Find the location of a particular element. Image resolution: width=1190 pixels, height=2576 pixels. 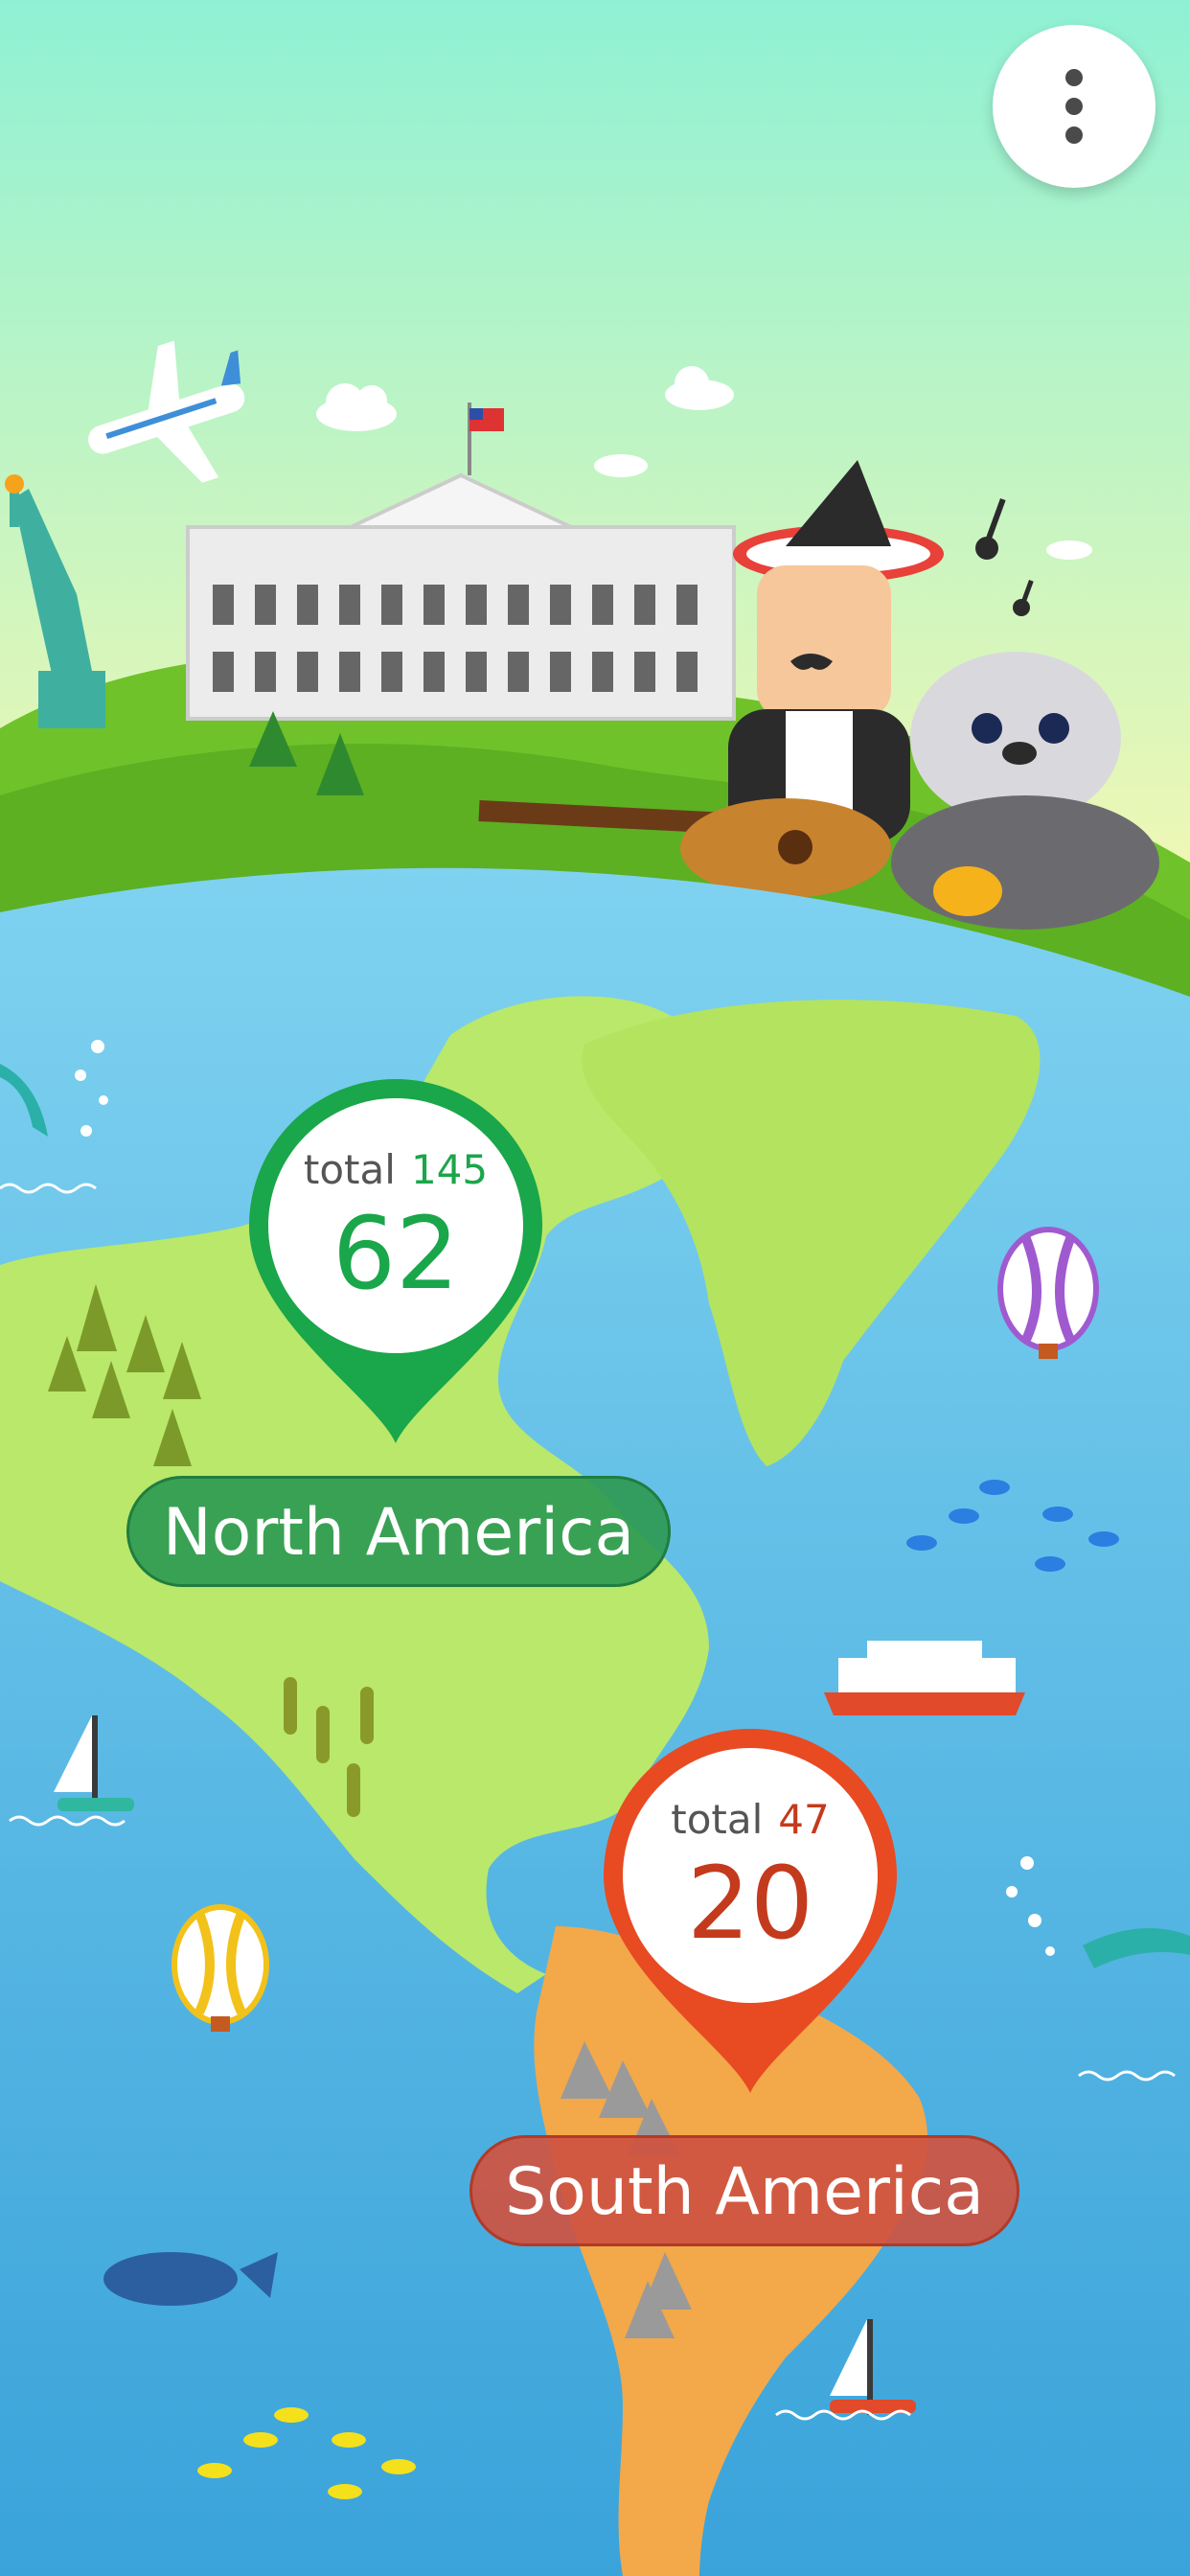

total-line: total 47 is located at coordinates (750, 1819).